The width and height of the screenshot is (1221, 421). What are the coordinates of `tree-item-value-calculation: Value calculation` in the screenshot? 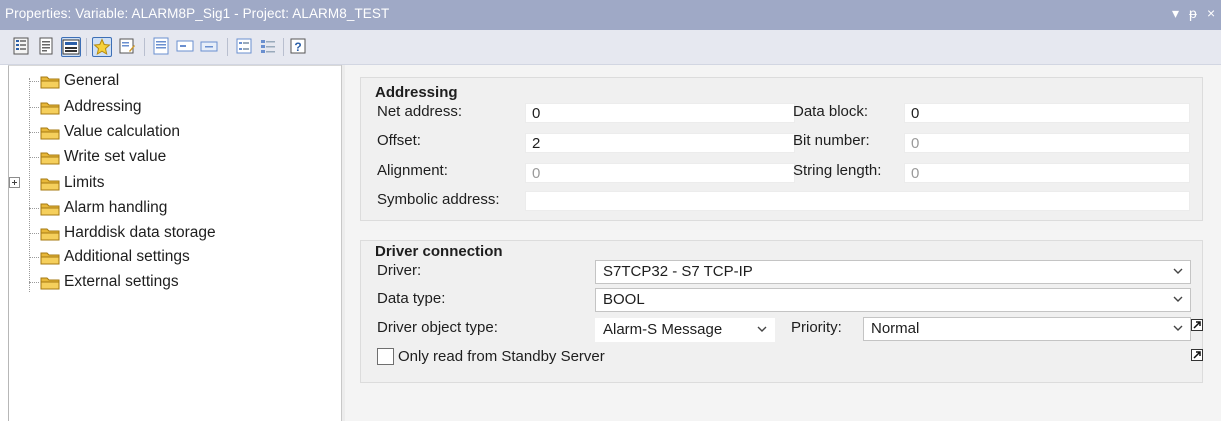 It's located at (104, 132).